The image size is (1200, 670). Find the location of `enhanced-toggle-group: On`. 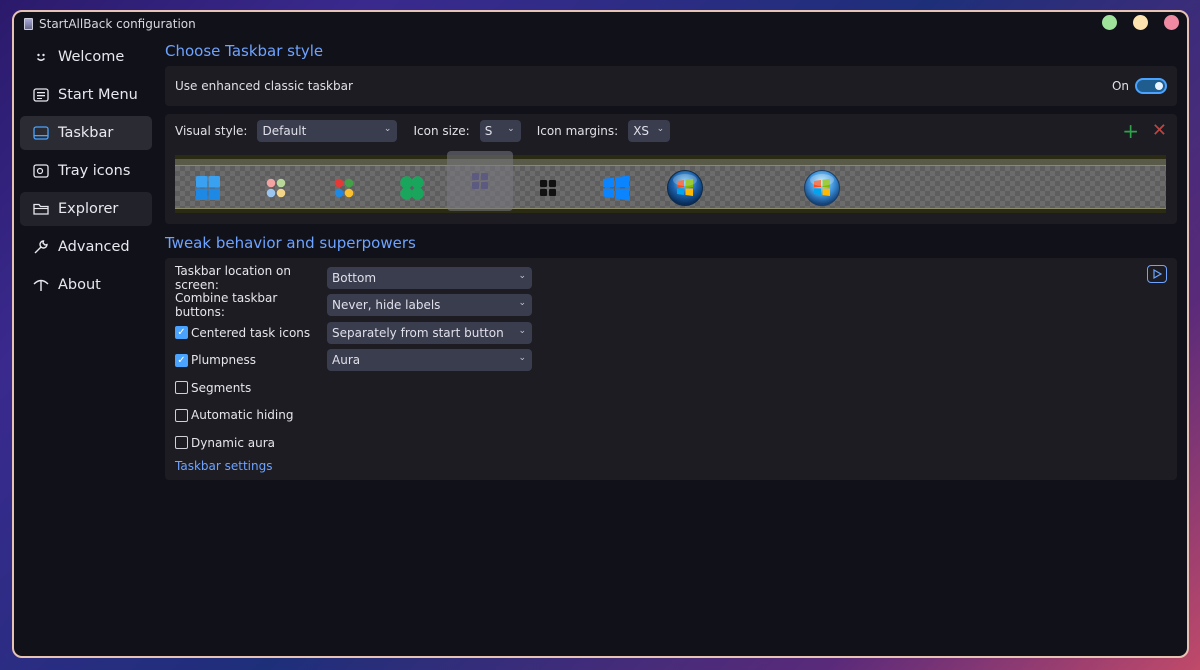

enhanced-toggle-group: On is located at coordinates (1139, 86).